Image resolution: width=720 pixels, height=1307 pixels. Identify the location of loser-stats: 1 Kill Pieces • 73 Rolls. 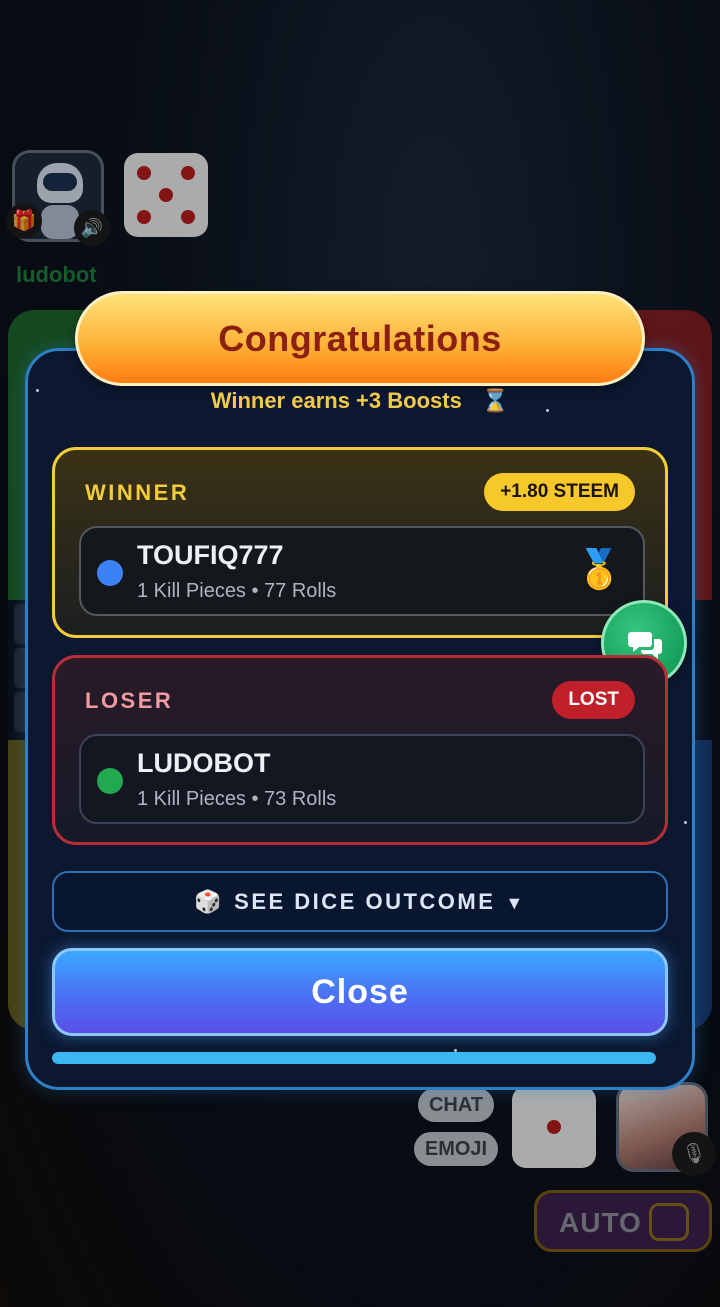
(237, 799).